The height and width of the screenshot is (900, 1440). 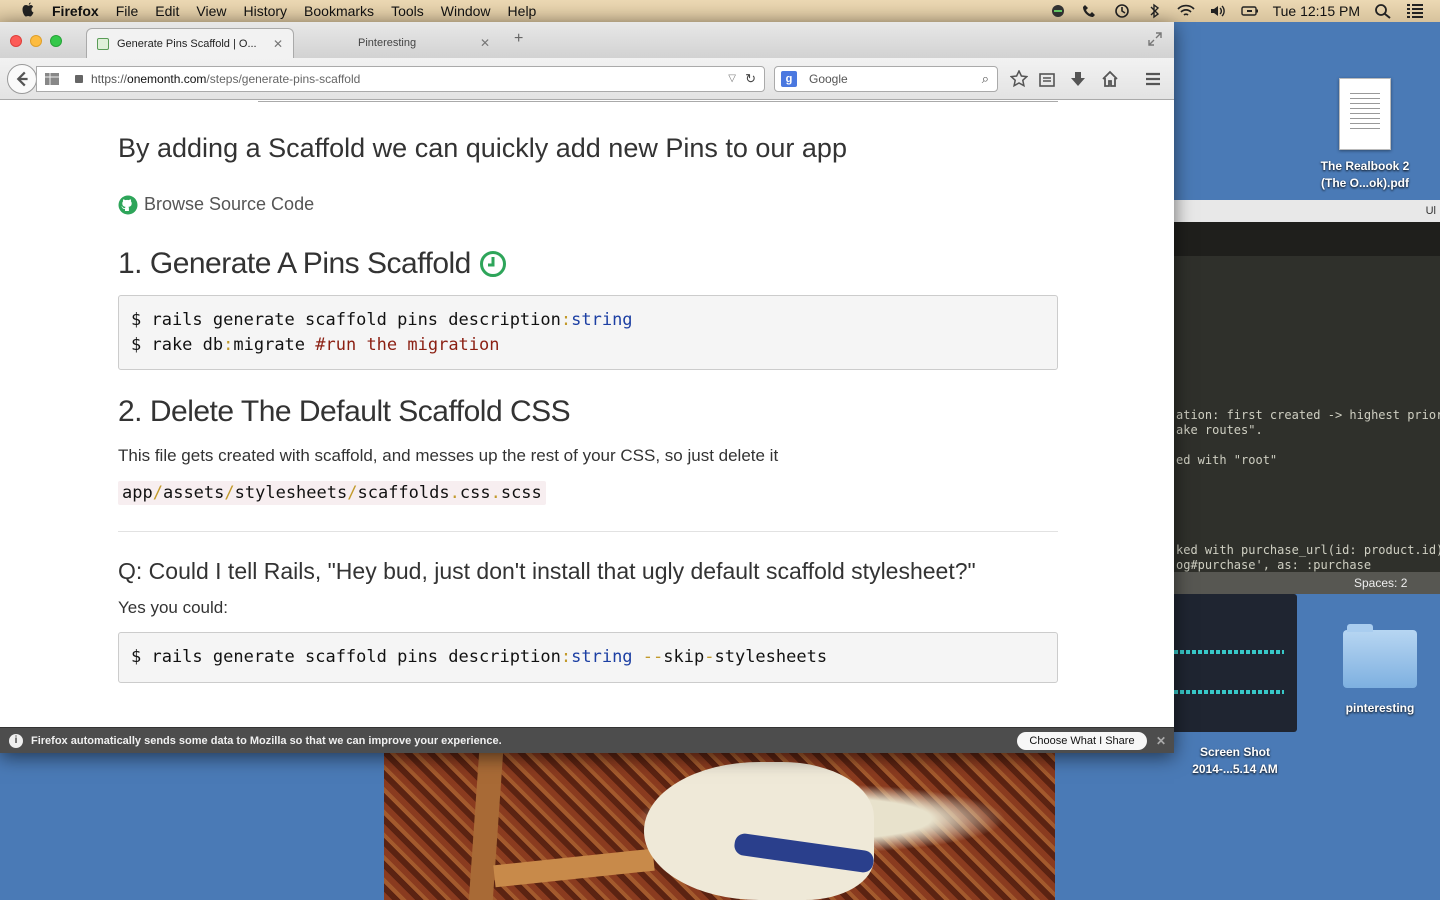 What do you see at coordinates (1185, 11) in the screenshot?
I see `wifi-icon` at bounding box center [1185, 11].